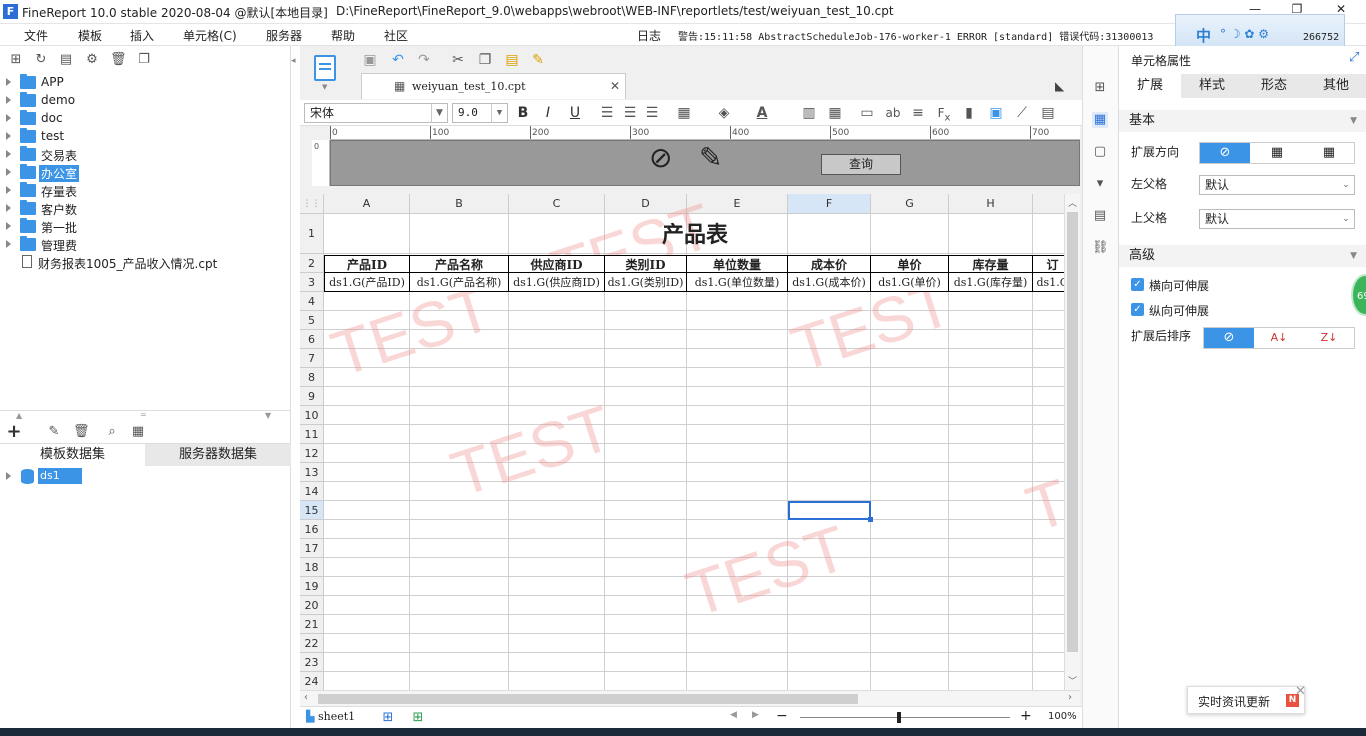 The image size is (1366, 736). Describe the element at coordinates (312, 491) in the screenshot. I see `row-header: 14` at that location.